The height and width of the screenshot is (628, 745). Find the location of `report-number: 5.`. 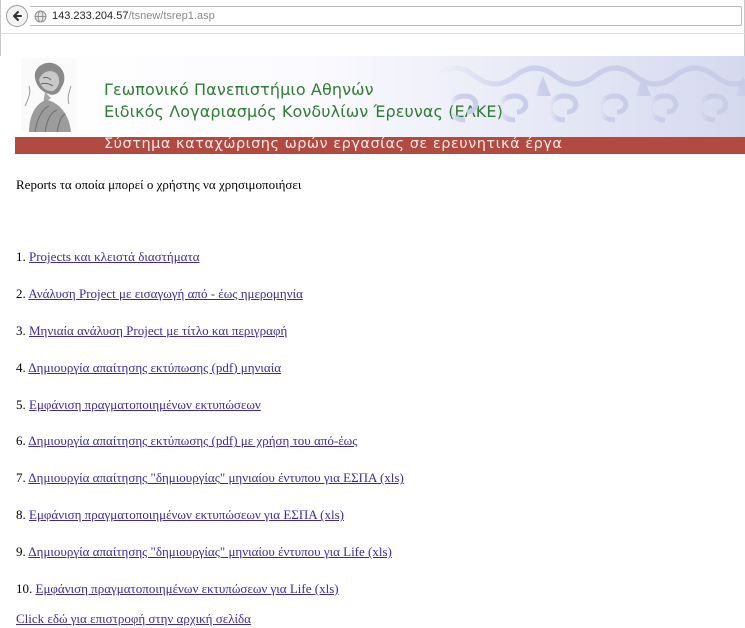

report-number: 5. is located at coordinates (21, 404).